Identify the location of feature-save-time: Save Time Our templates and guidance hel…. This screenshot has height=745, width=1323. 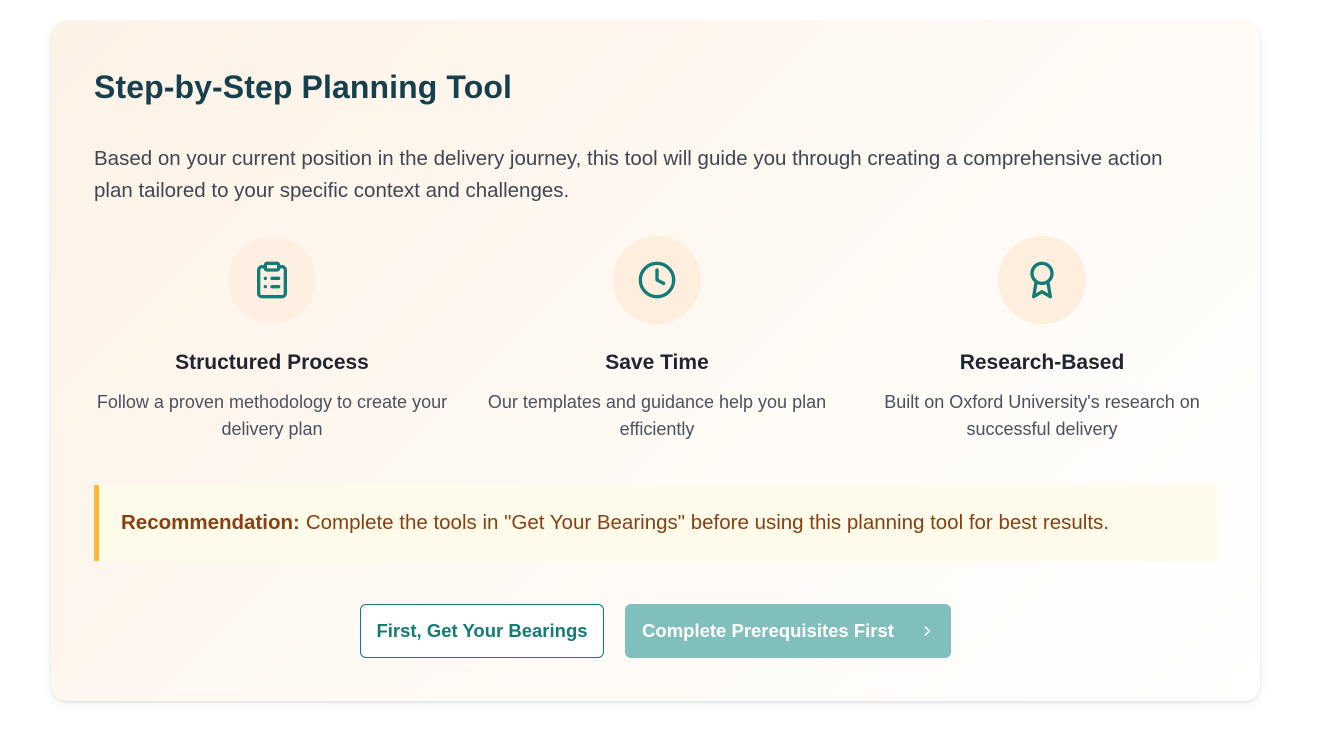
(657, 339).